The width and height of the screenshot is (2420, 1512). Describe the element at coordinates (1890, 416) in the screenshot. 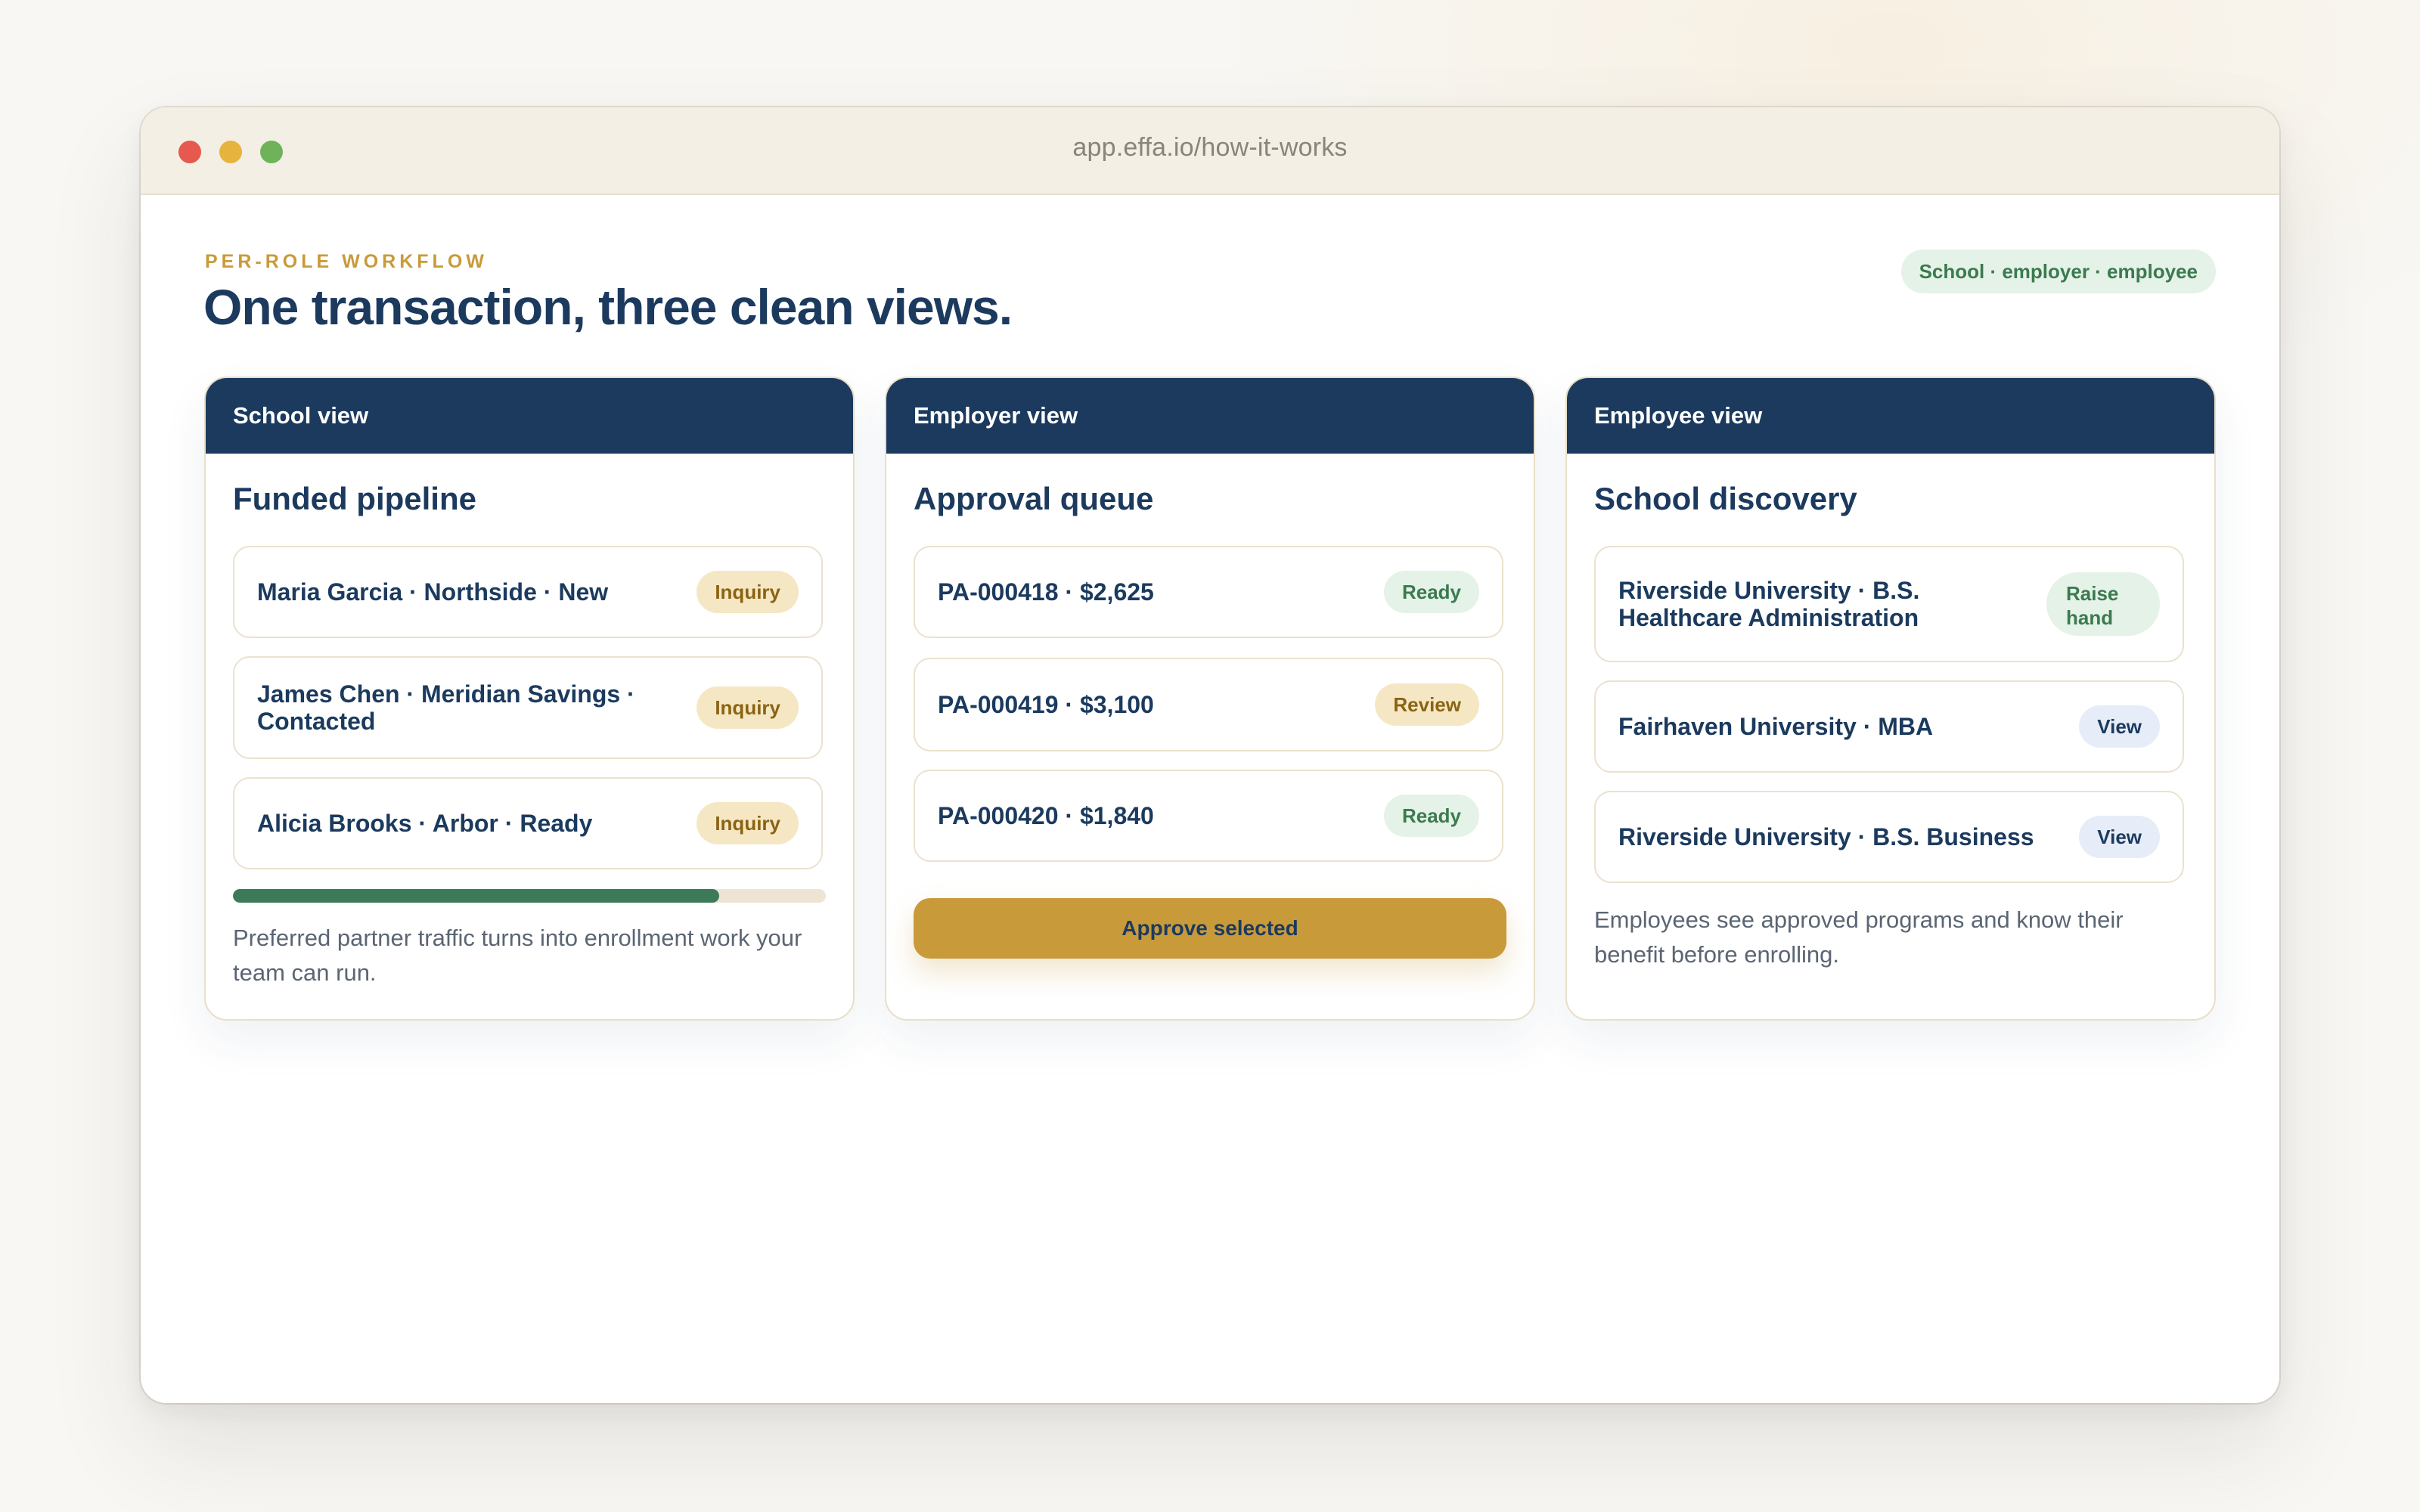

I see `card-header: Employee view` at that location.